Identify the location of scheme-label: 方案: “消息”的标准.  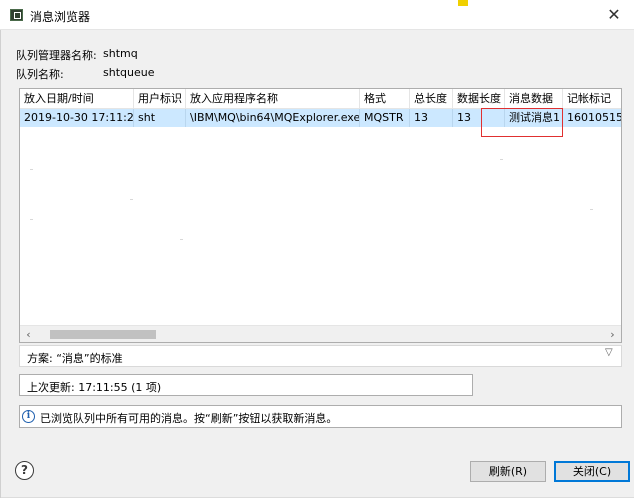
(75, 358).